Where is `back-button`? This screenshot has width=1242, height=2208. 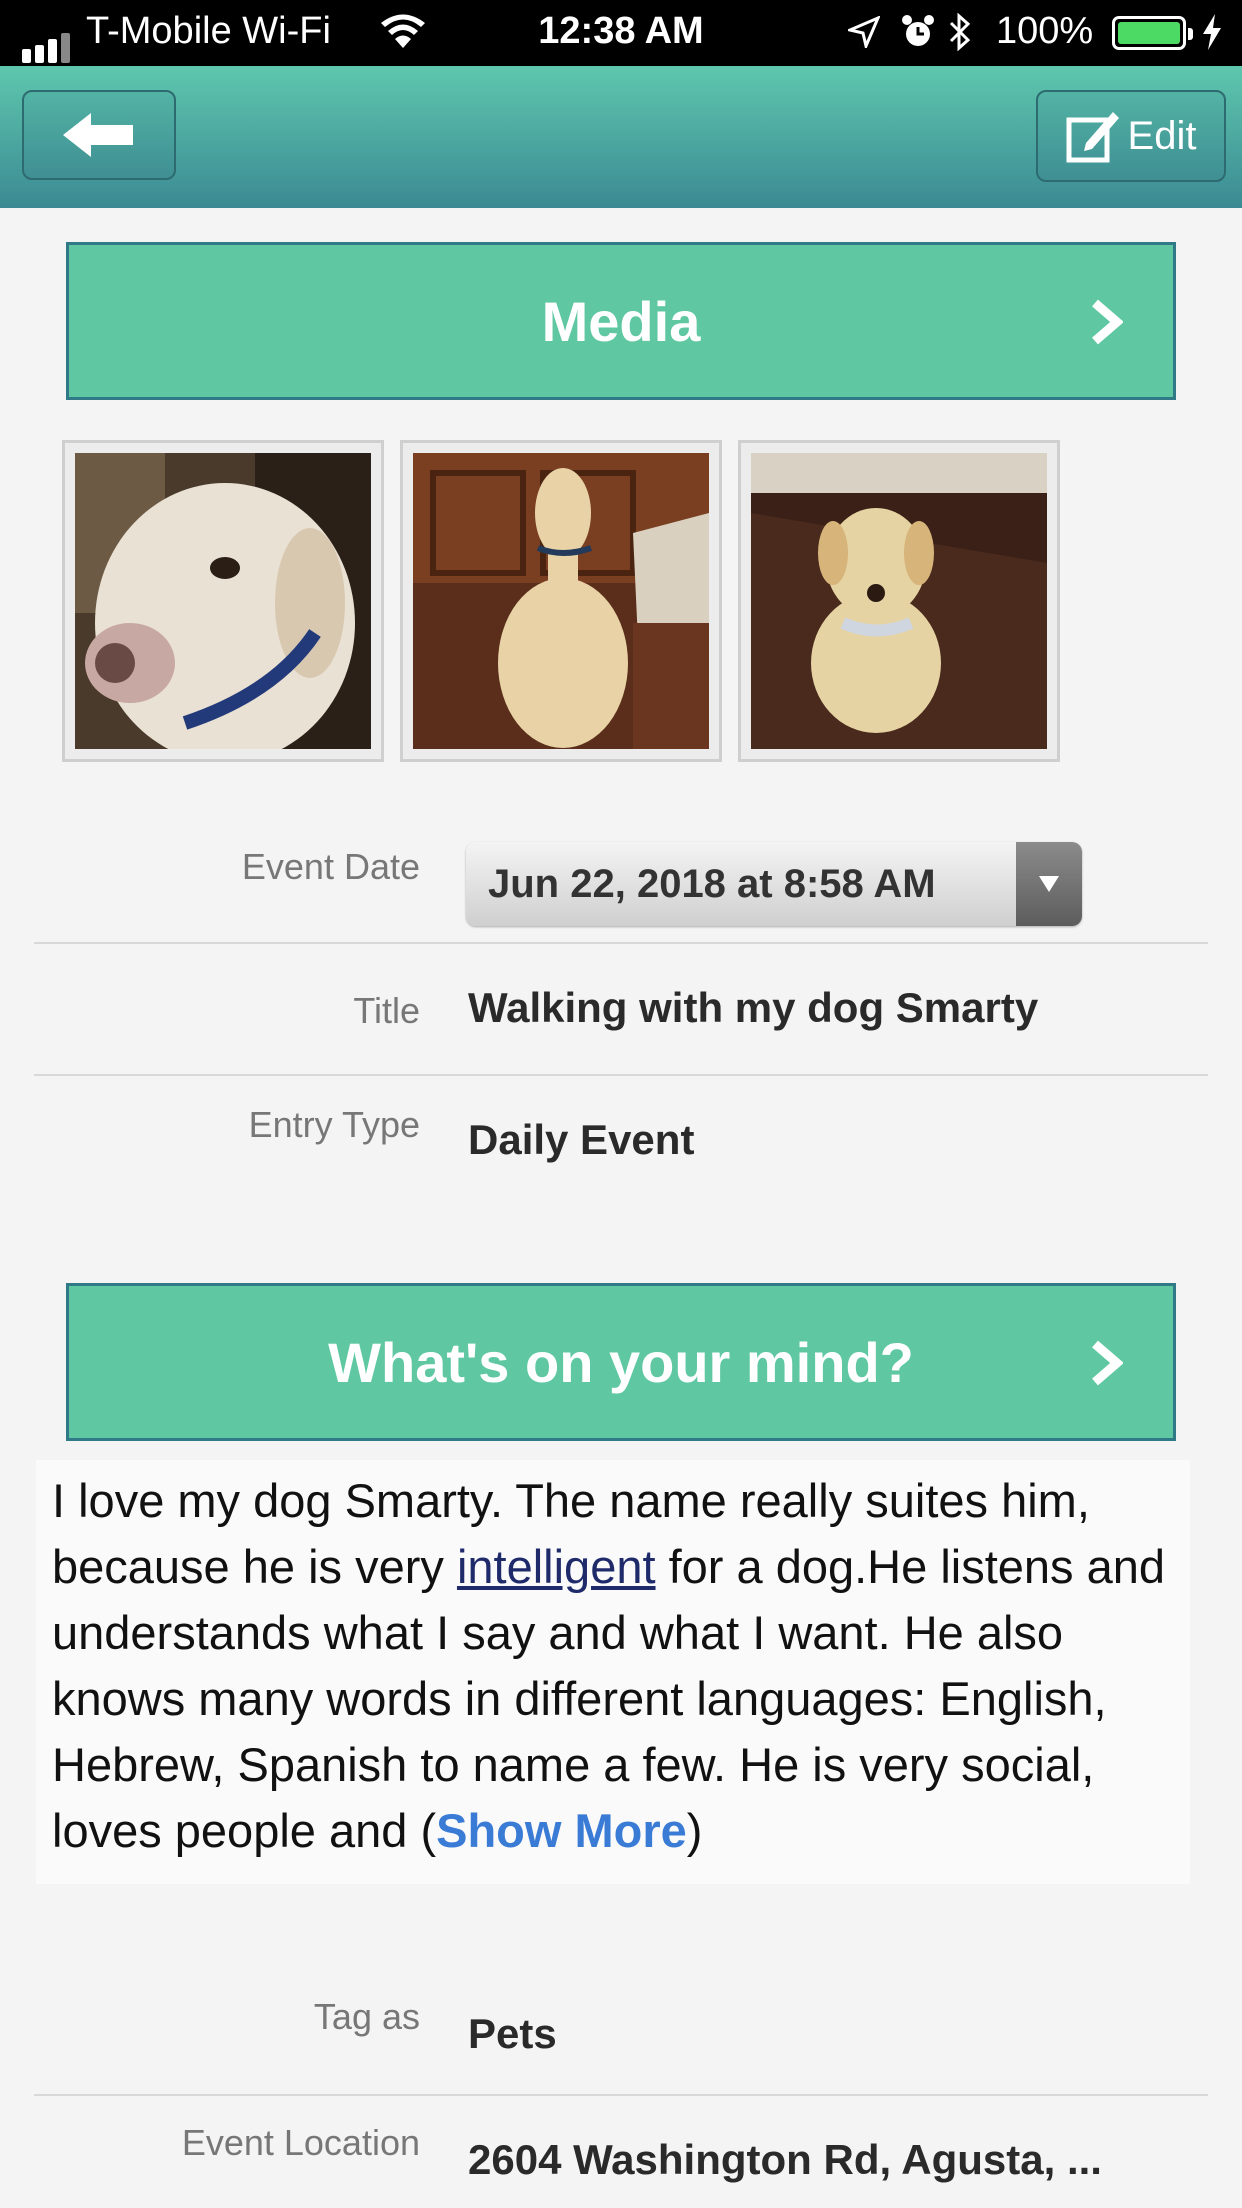 back-button is located at coordinates (99, 135).